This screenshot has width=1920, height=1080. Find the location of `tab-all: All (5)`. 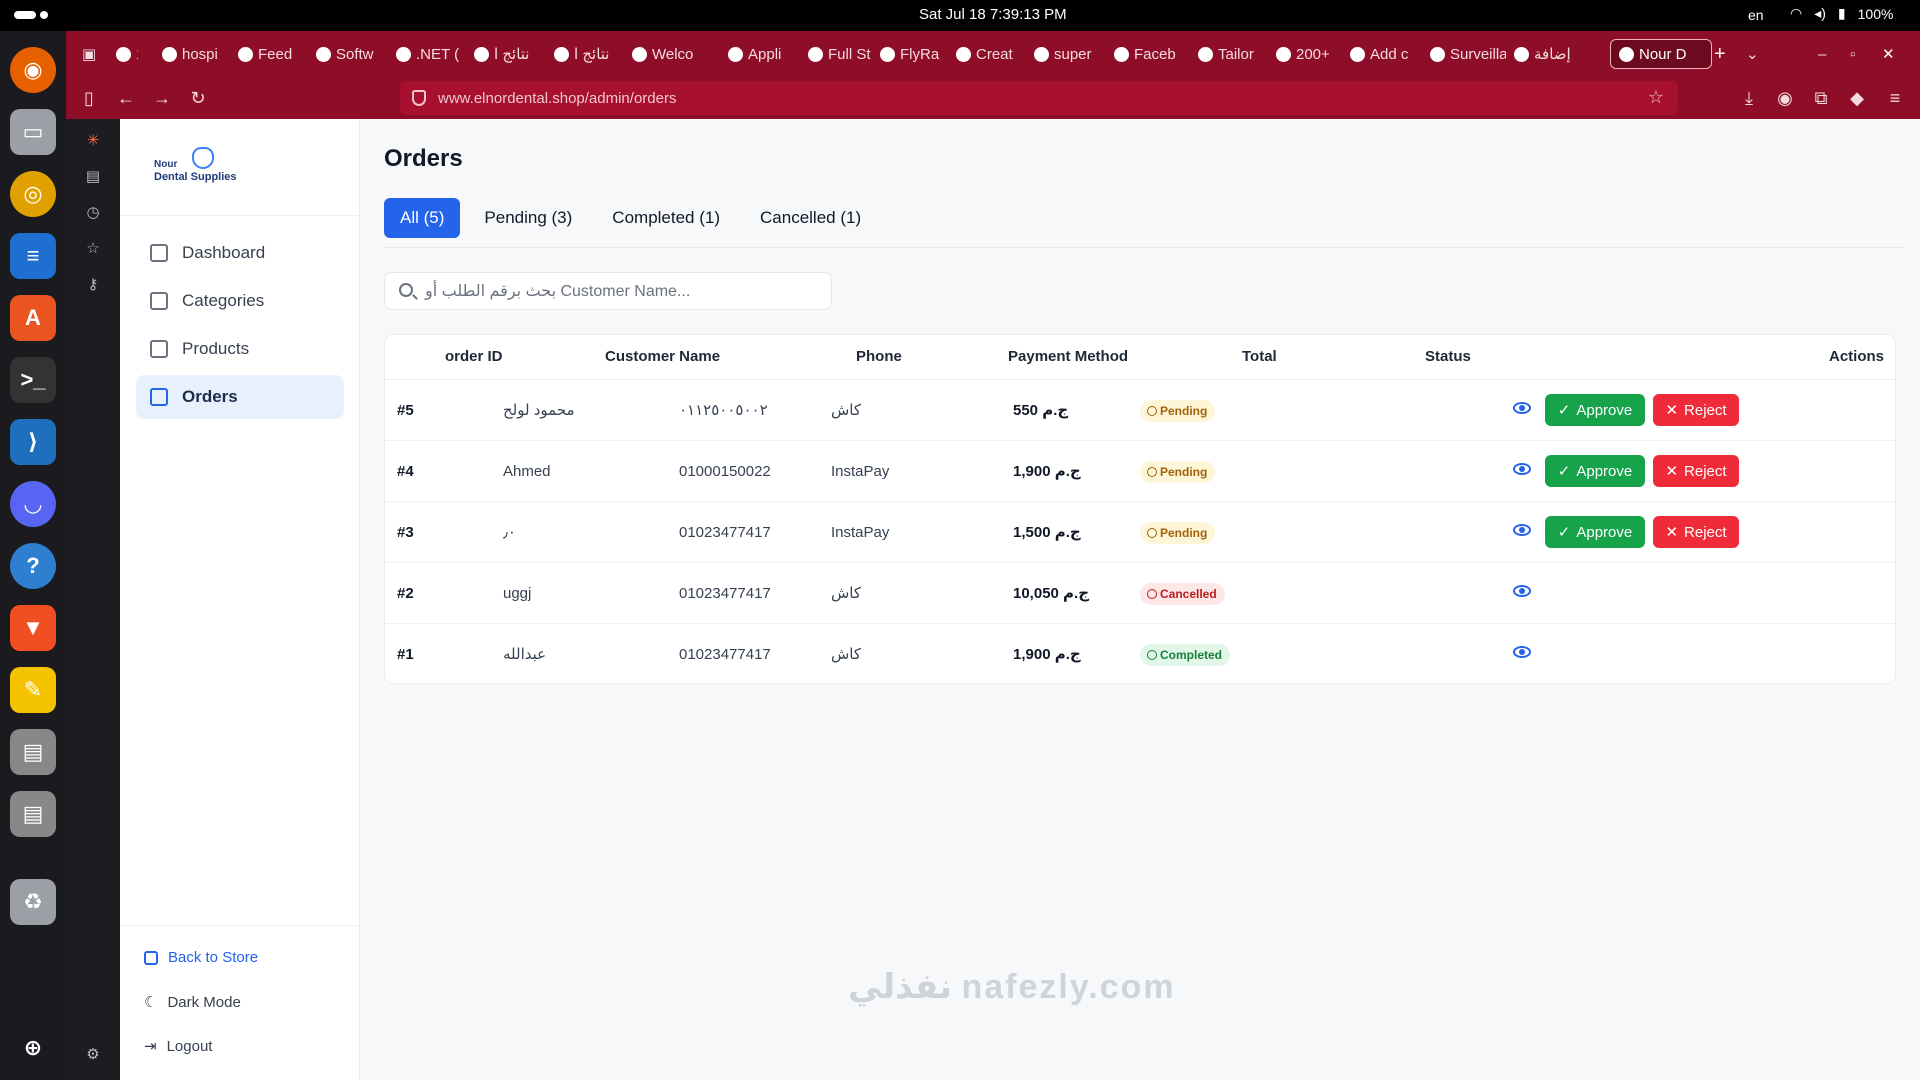

tab-all: All (5) is located at coordinates (422, 218).